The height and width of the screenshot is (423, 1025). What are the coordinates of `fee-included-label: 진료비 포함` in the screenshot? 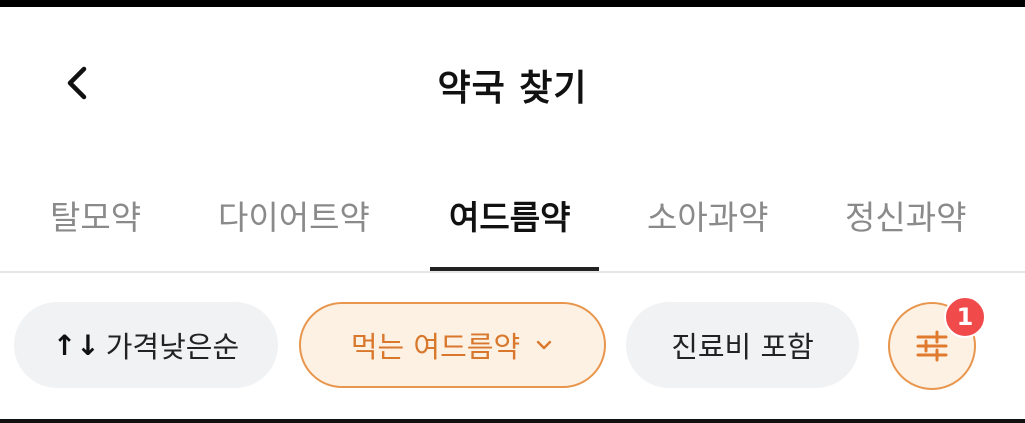 It's located at (742, 347).